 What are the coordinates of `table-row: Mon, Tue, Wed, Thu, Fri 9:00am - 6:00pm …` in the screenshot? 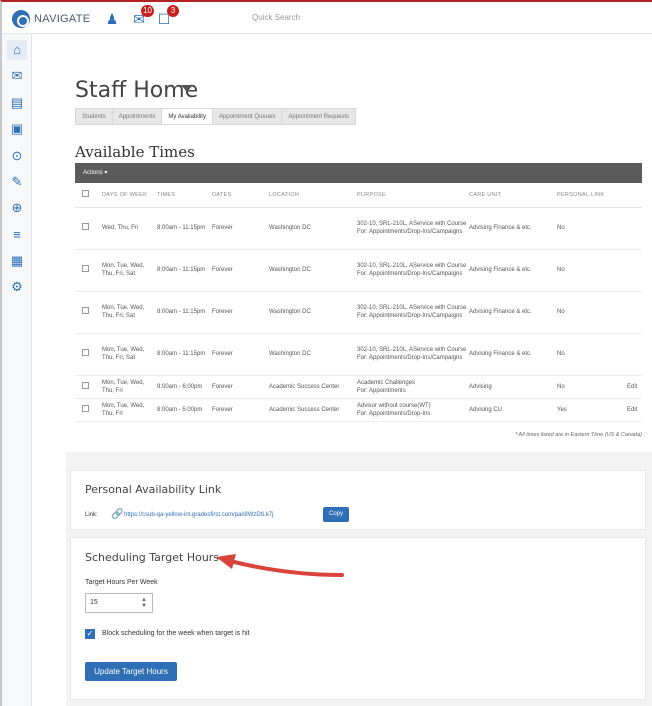 It's located at (358, 387).